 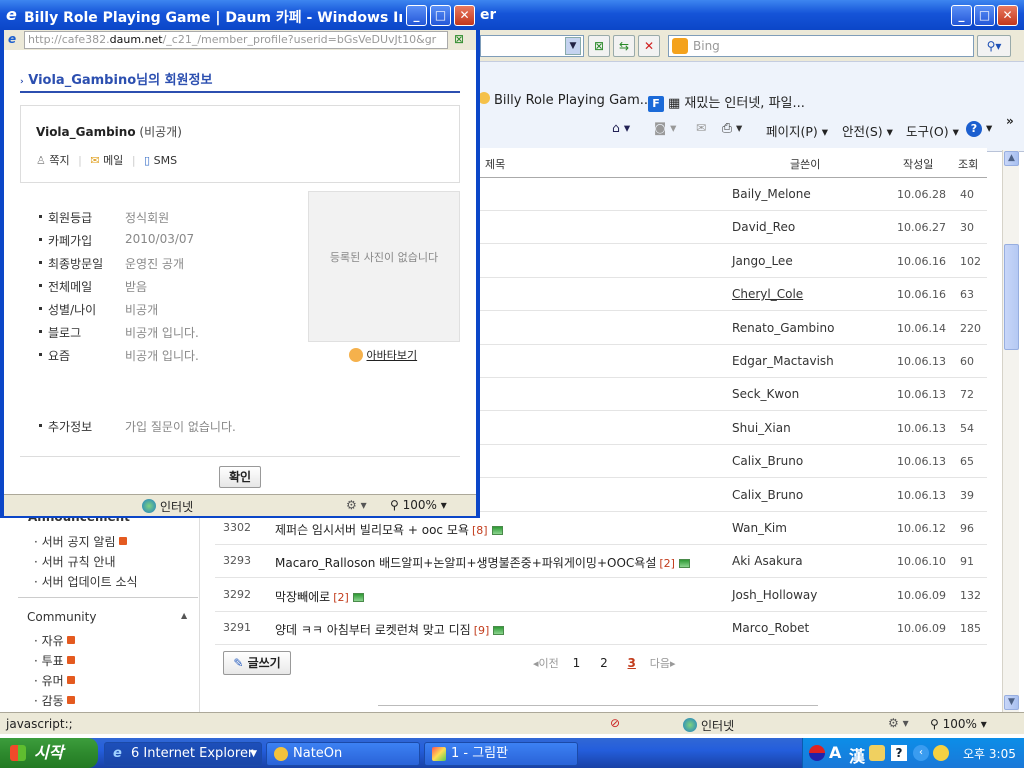 I want to click on search-button: ⚲▾, so click(x=994, y=46).